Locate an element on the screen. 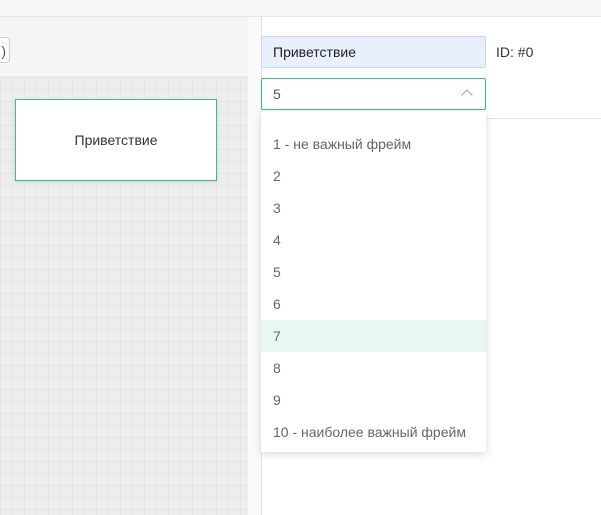  toolbar-button: ) is located at coordinates (5, 50).